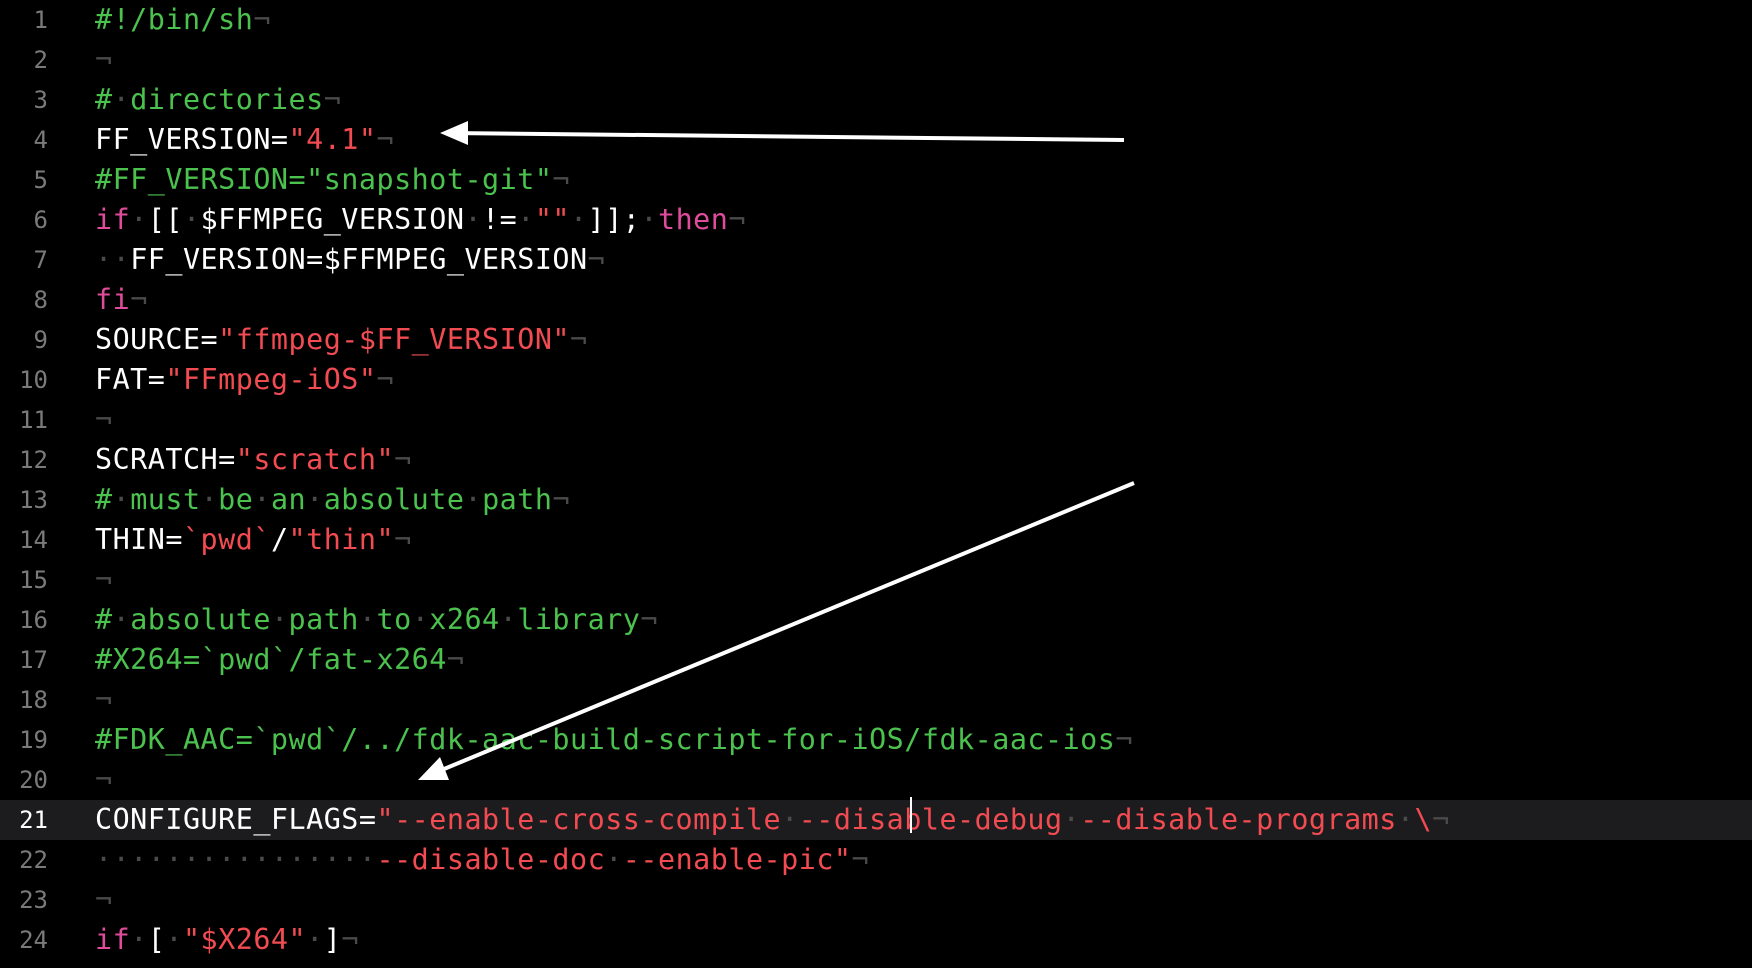  What do you see at coordinates (876, 700) in the screenshot?
I see `code-line: 18 ¬` at bounding box center [876, 700].